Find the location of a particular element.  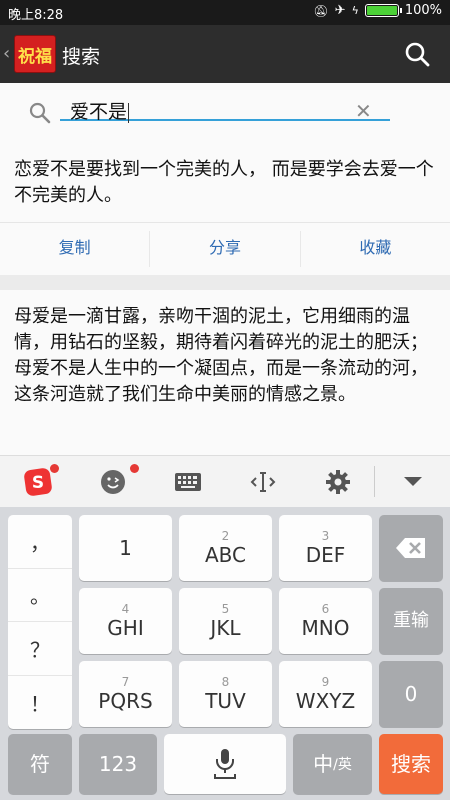

backspace-icon is located at coordinates (410, 548).